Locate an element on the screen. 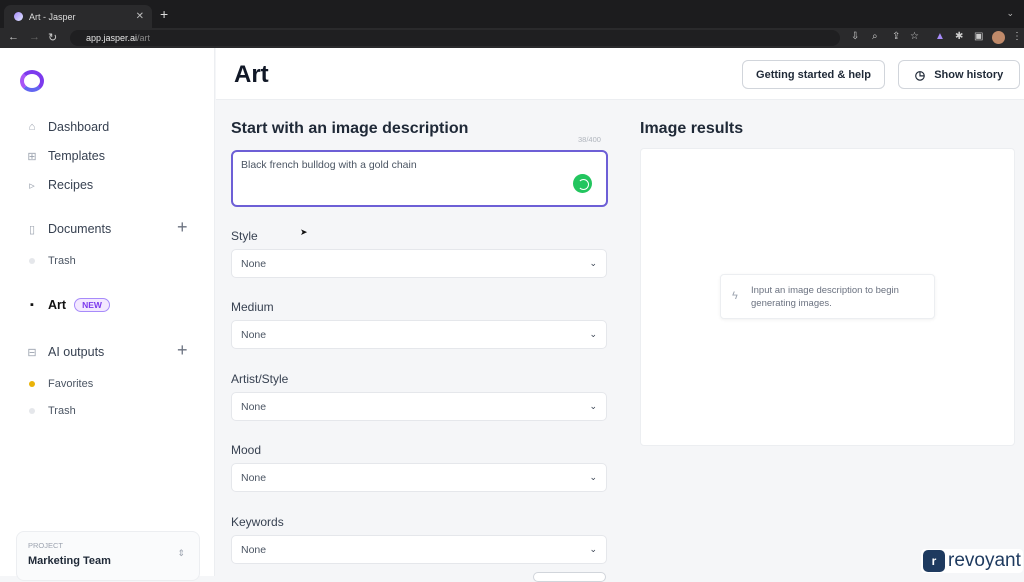 This screenshot has width=1024, height=582. add-ai-output-button: + is located at coordinates (182, 350).